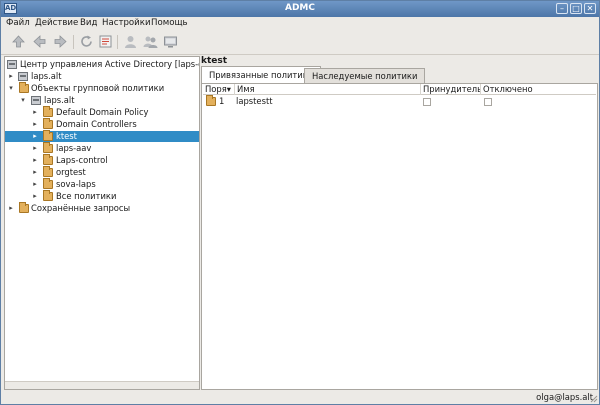 The height and width of the screenshot is (405, 600). I want to click on menu-file-label: Файл, so click(18, 23).